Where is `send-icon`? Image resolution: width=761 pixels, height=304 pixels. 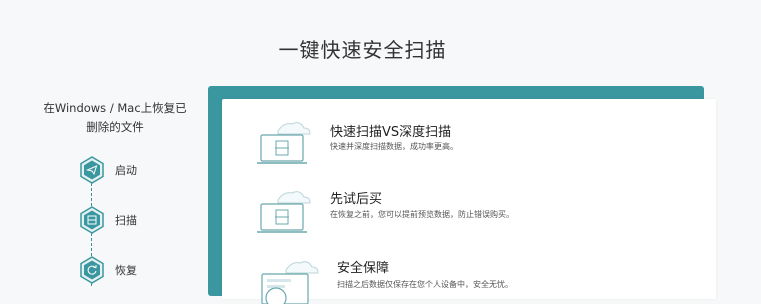 send-icon is located at coordinates (92, 170).